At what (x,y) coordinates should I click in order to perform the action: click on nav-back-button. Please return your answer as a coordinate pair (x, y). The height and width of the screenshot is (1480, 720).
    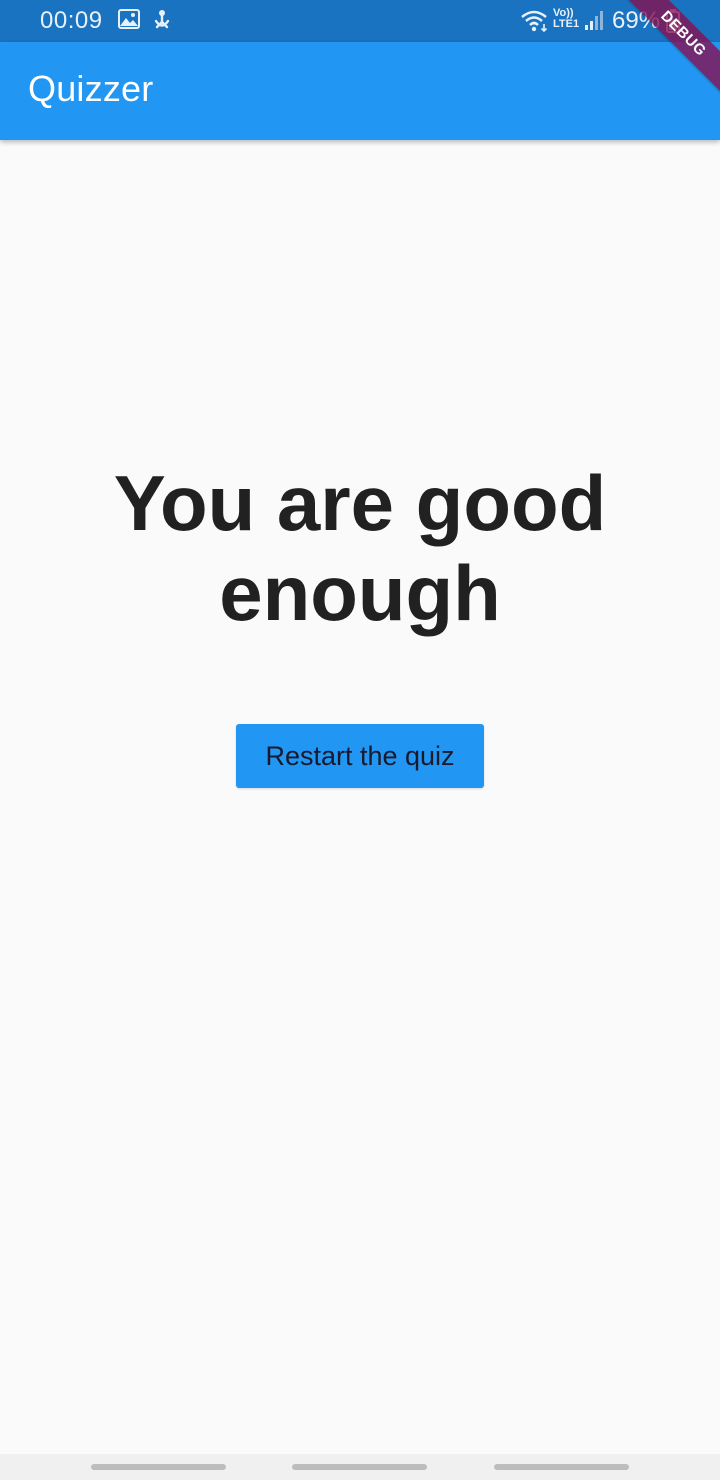
    Looking at the image, I should click on (561, 1467).